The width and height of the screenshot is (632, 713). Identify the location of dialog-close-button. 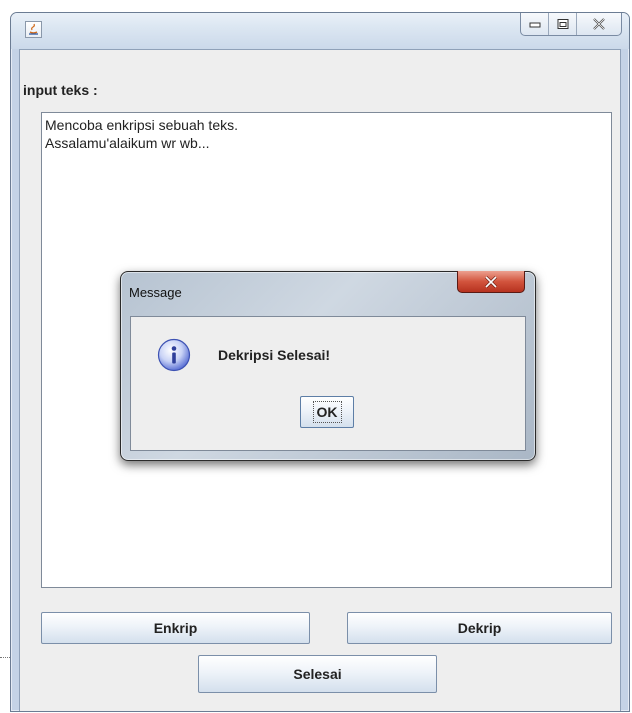
(491, 282).